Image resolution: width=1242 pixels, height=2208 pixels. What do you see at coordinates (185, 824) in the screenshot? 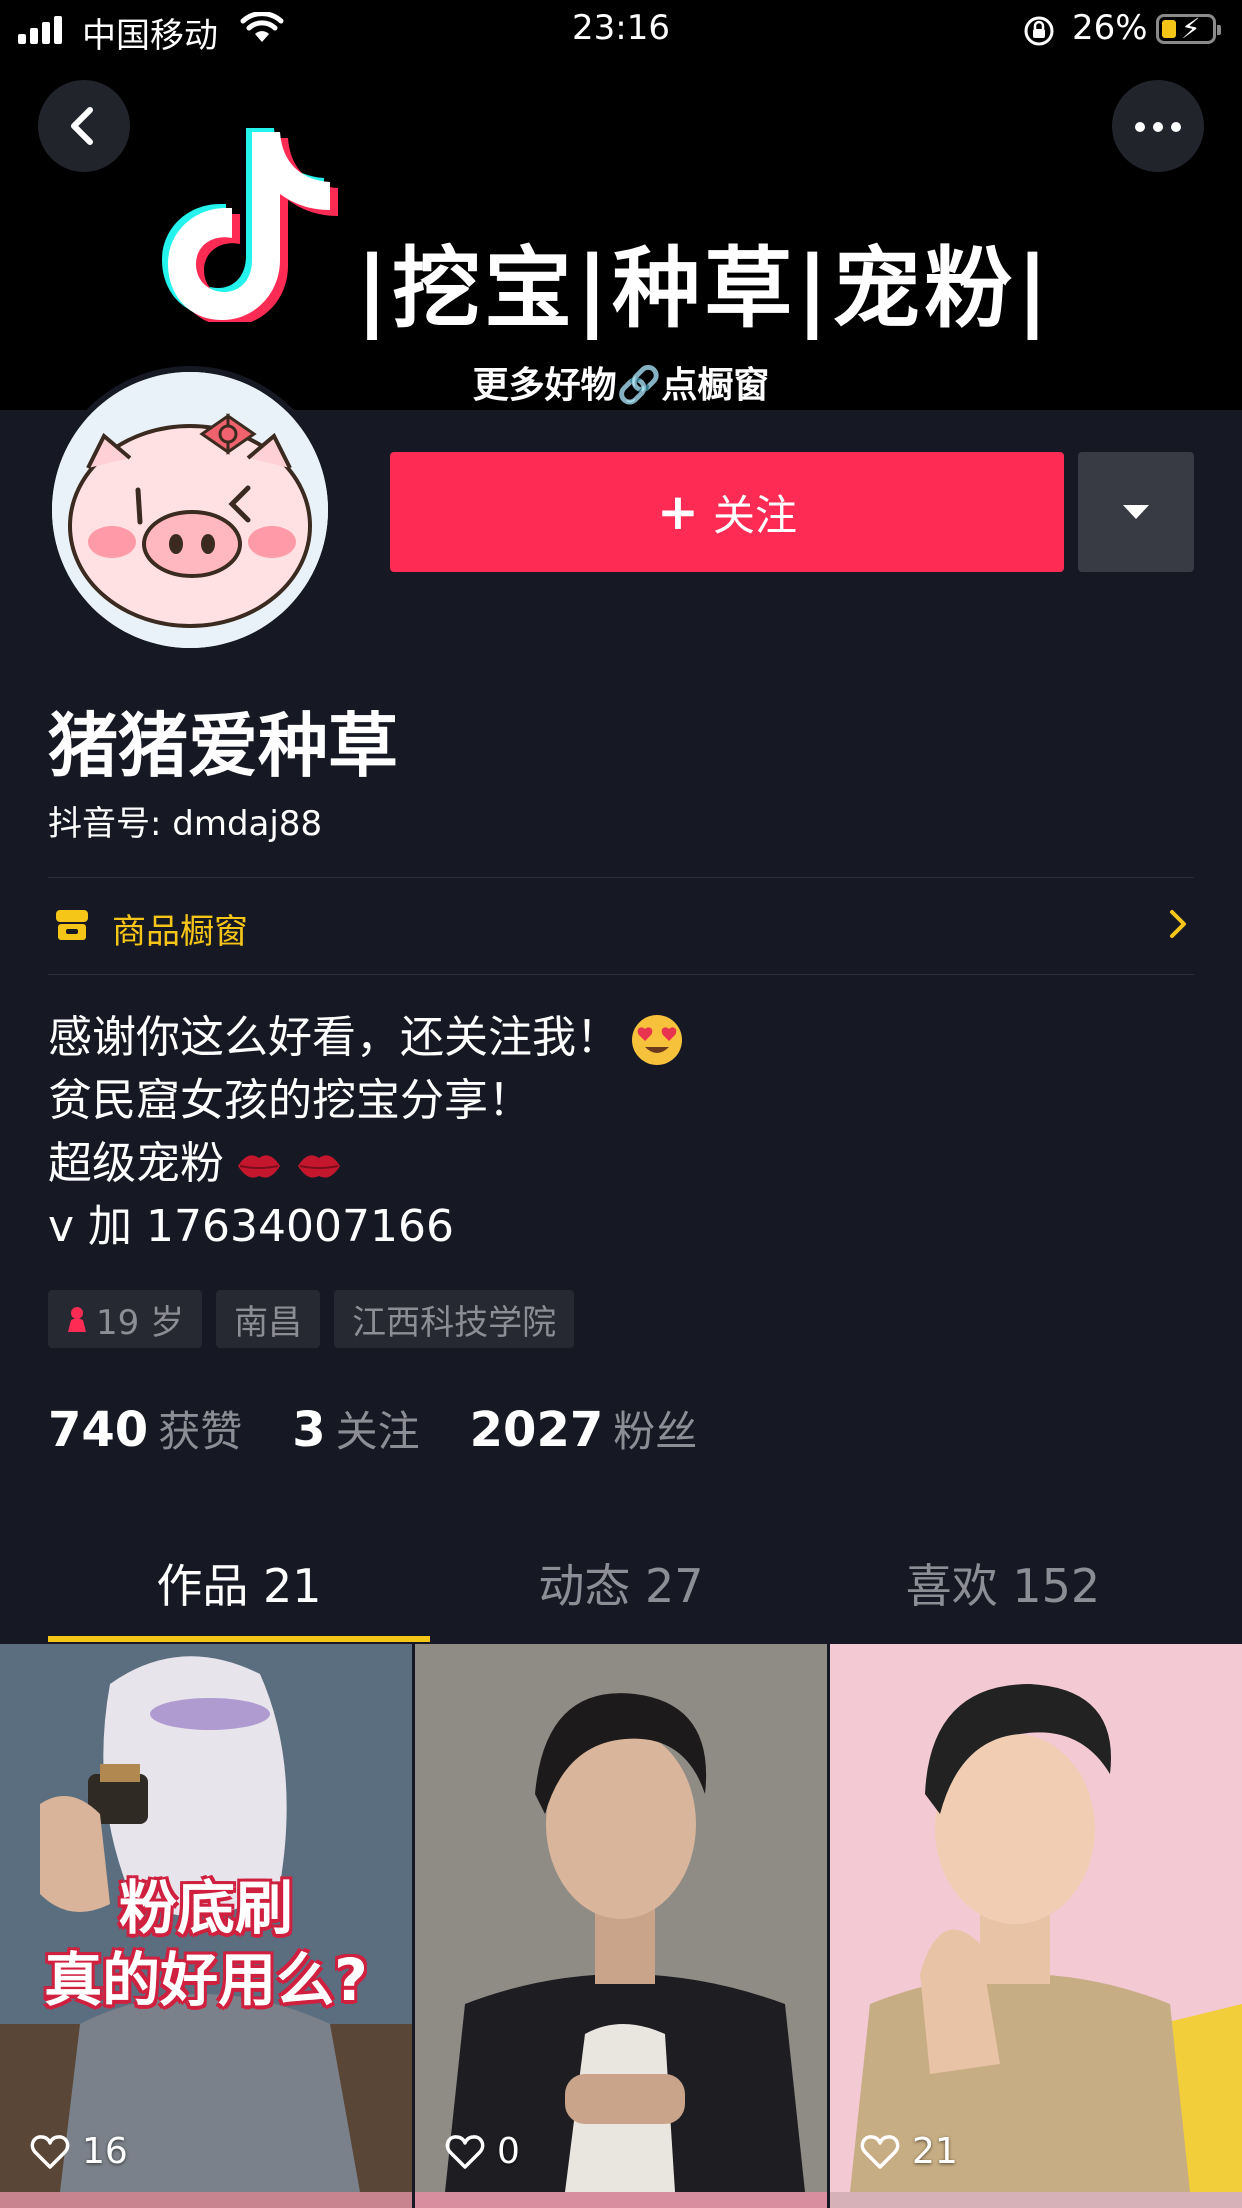
I see `douyin-id: 抖音号: dmdaj88` at bounding box center [185, 824].